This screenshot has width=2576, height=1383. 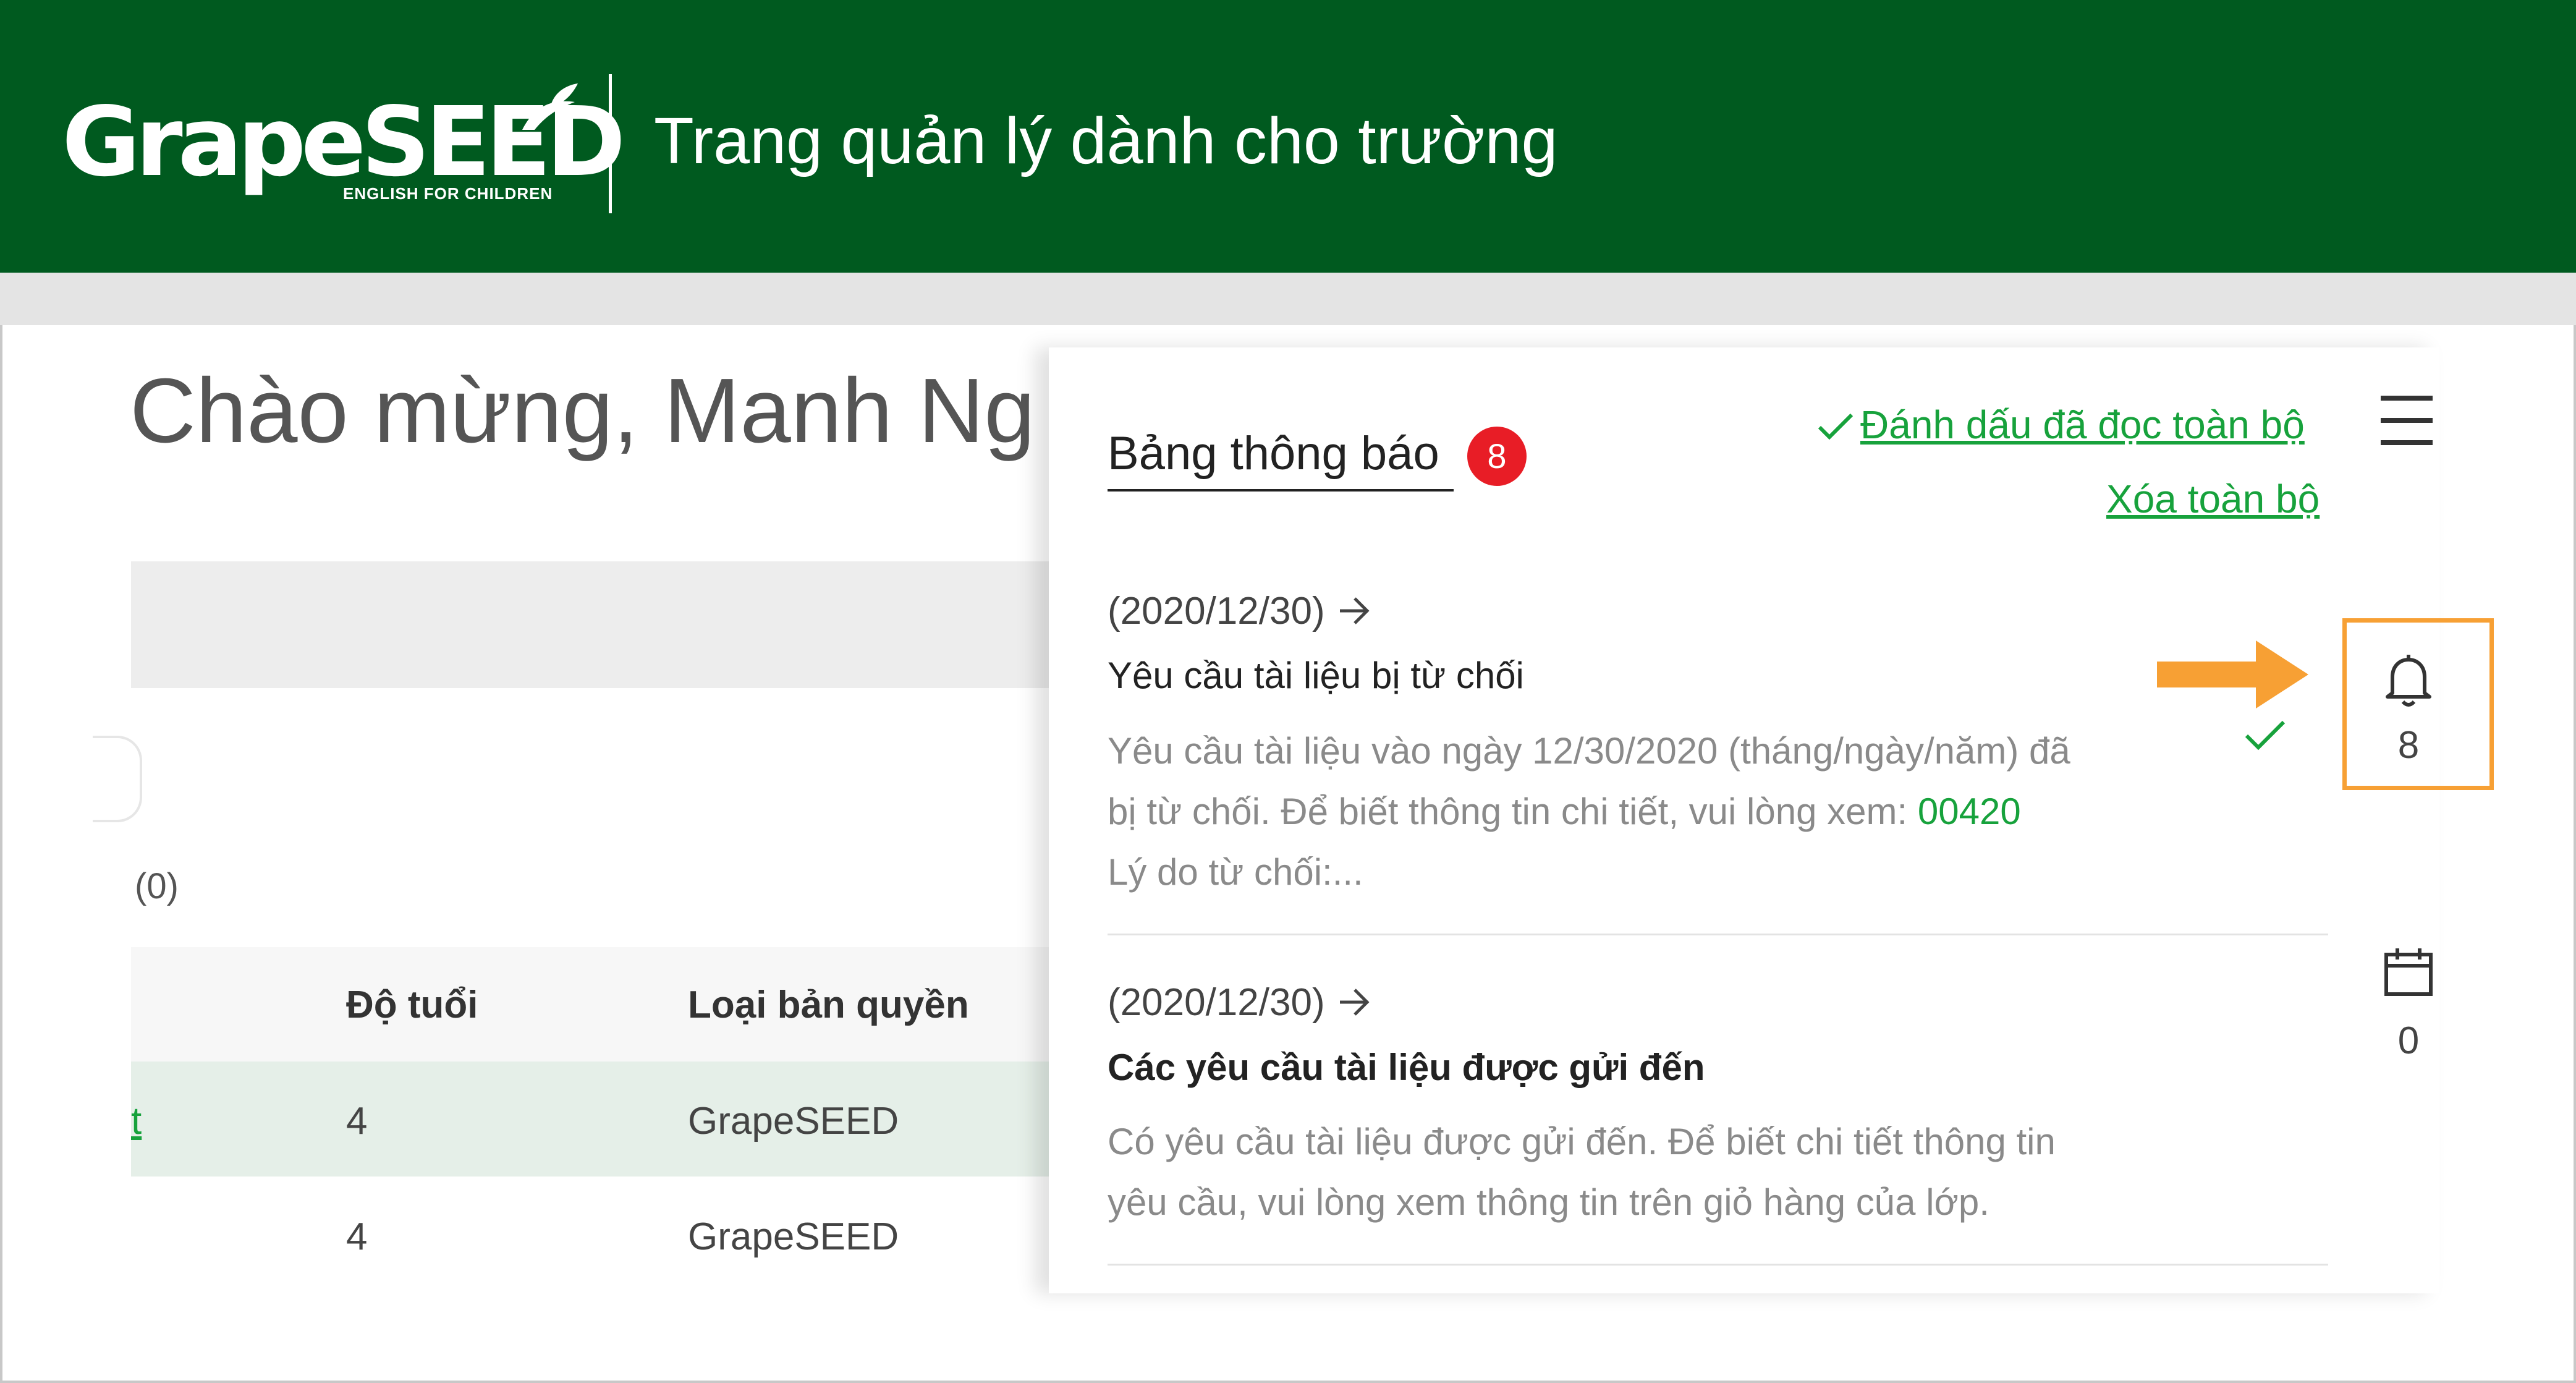 I want to click on logo-tagline: ENGLISH FOR CHILDREN, so click(x=448, y=193).